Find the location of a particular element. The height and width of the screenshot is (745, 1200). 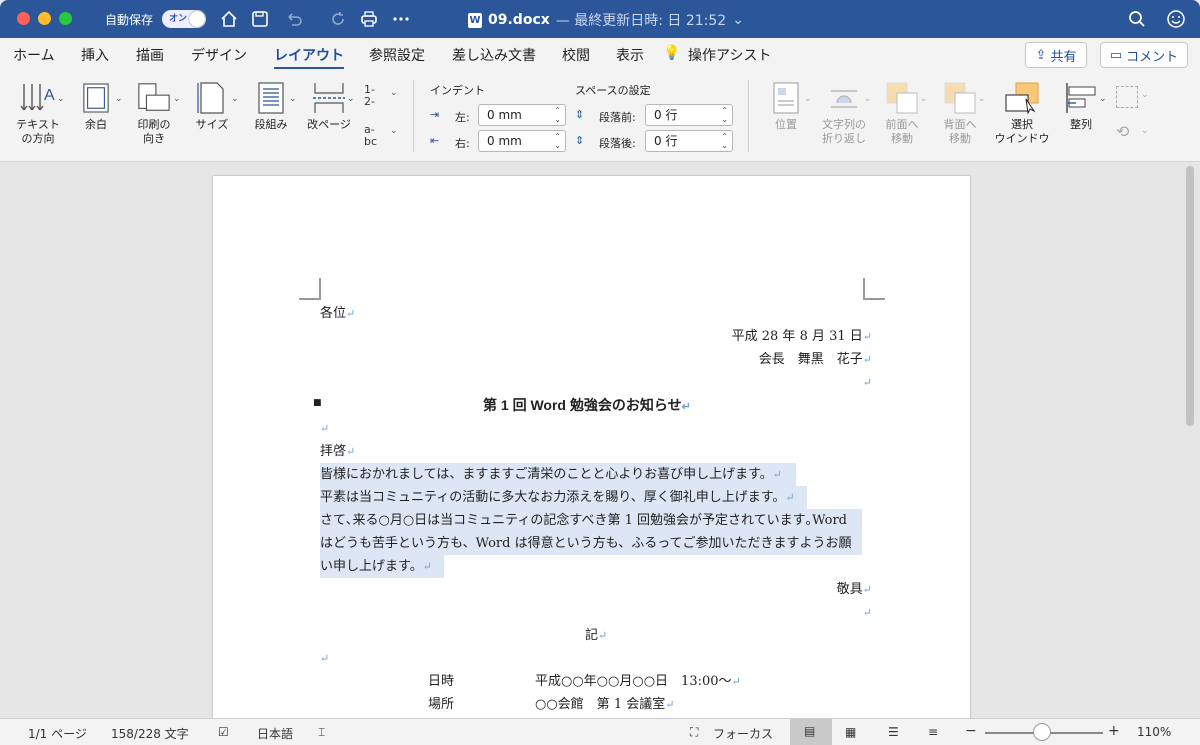

selection-pane-button: 選択 ウインドウ is located at coordinates (1022, 112).